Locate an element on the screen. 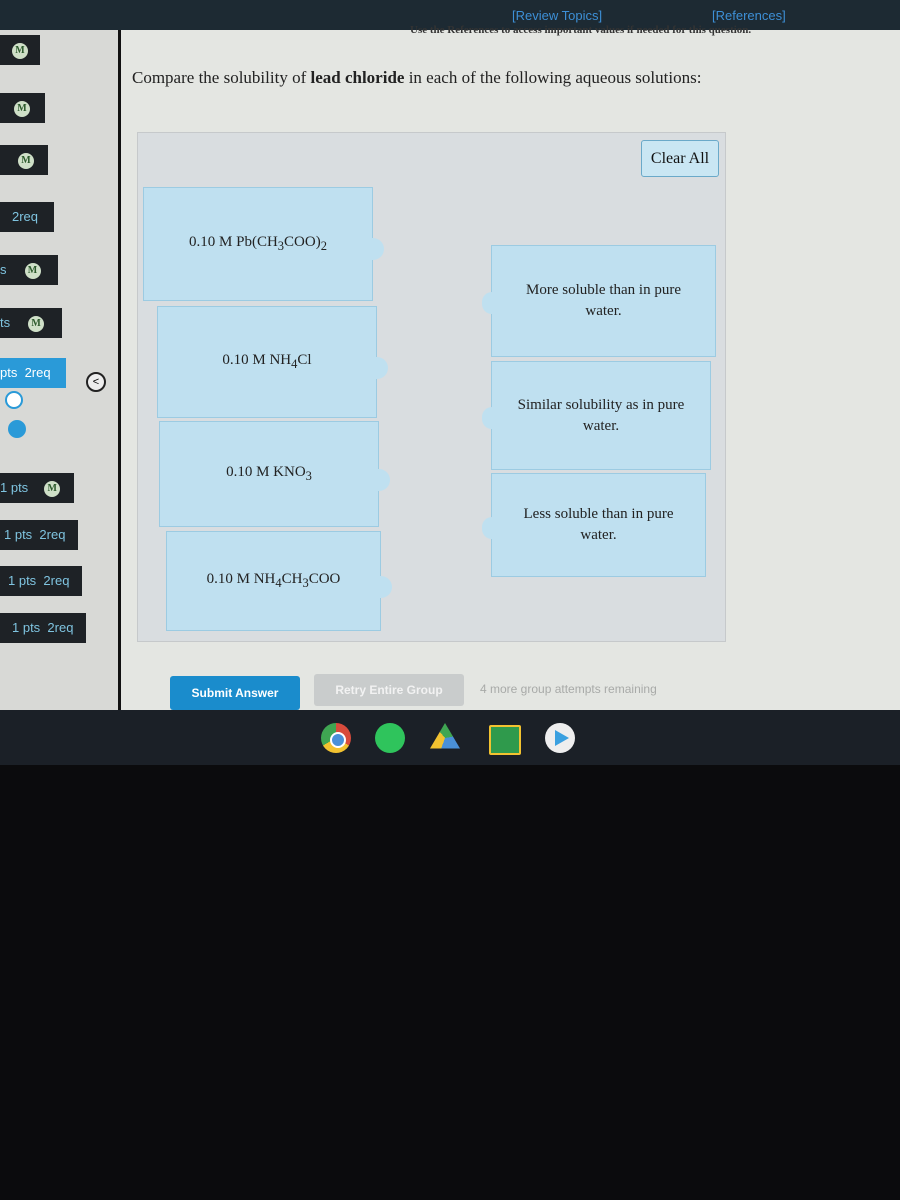 Image resolution: width=900 pixels, height=1200 pixels. target-label: Similar solubility as in pure water. is located at coordinates (601, 415).